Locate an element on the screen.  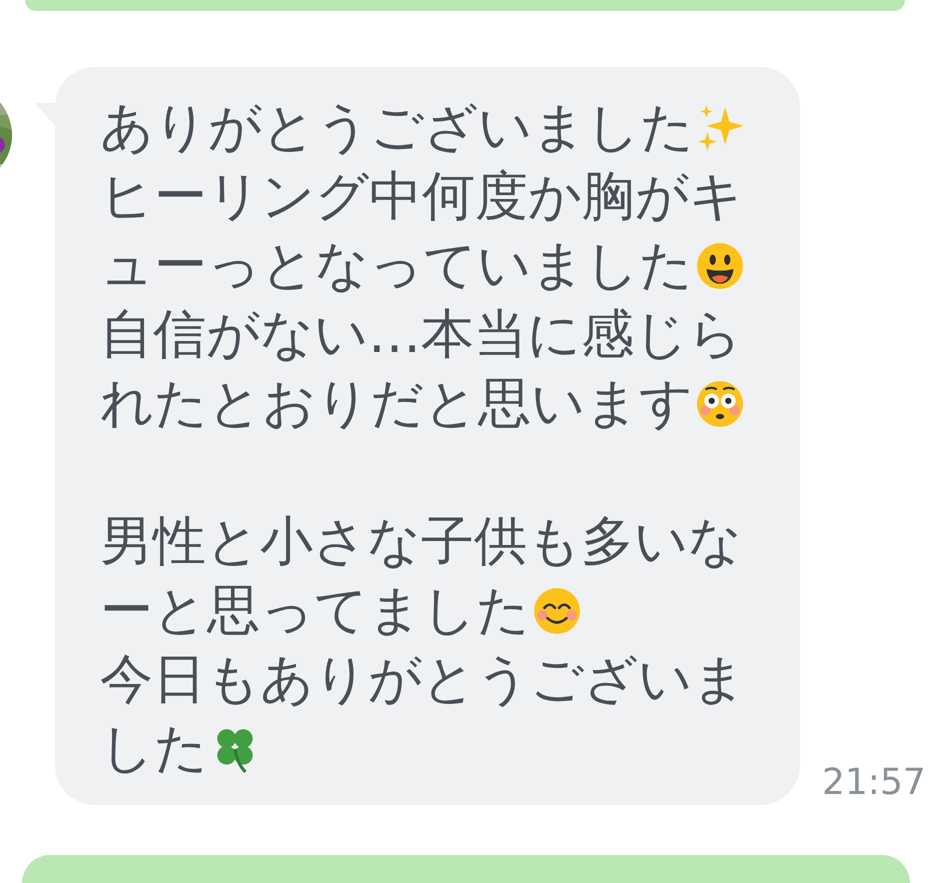
message-text: 自信がない…本当に感じら is located at coordinates (421, 335).